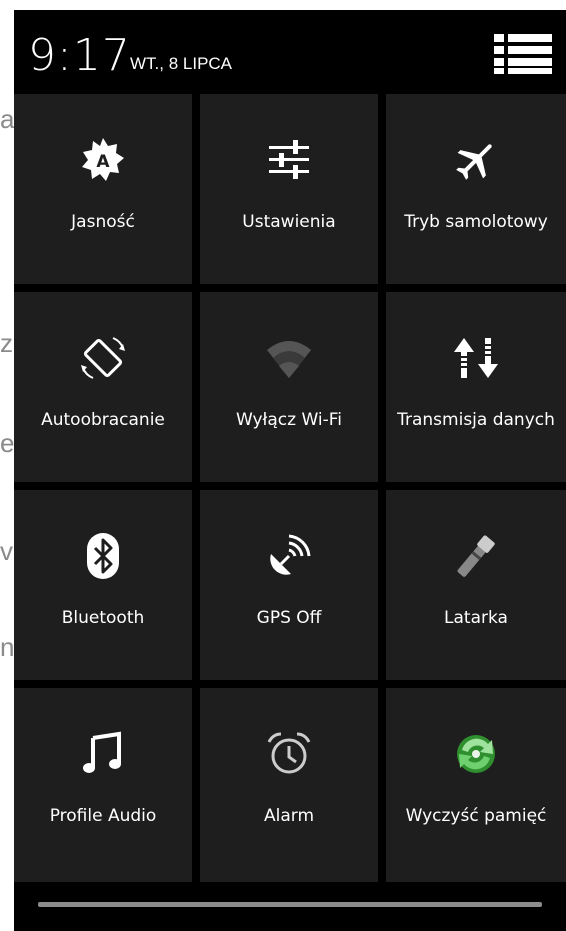 This screenshot has height=931, width=566. What do you see at coordinates (181, 63) in the screenshot?
I see `date: WT., 8 LIPCA` at bounding box center [181, 63].